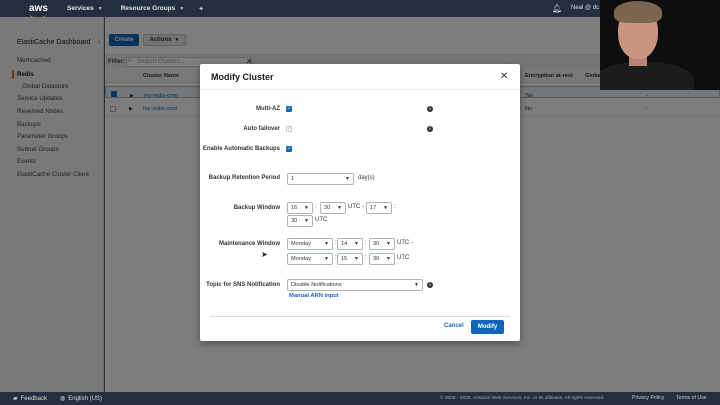 The height and width of the screenshot is (405, 720). Describe the element at coordinates (268, 109) in the screenshot. I see `multi-az-label: Multi-AZ` at that location.